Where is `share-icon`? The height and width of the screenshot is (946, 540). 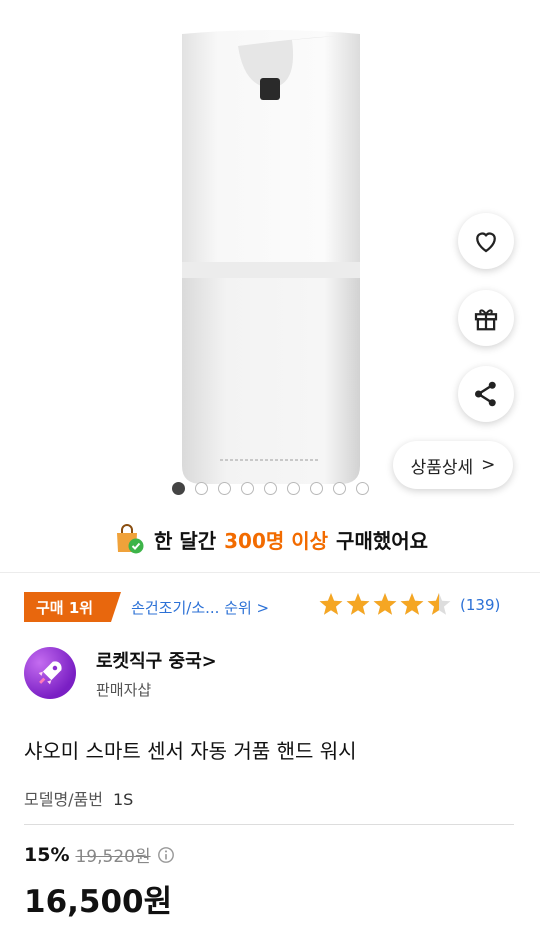
share-icon is located at coordinates (485, 394).